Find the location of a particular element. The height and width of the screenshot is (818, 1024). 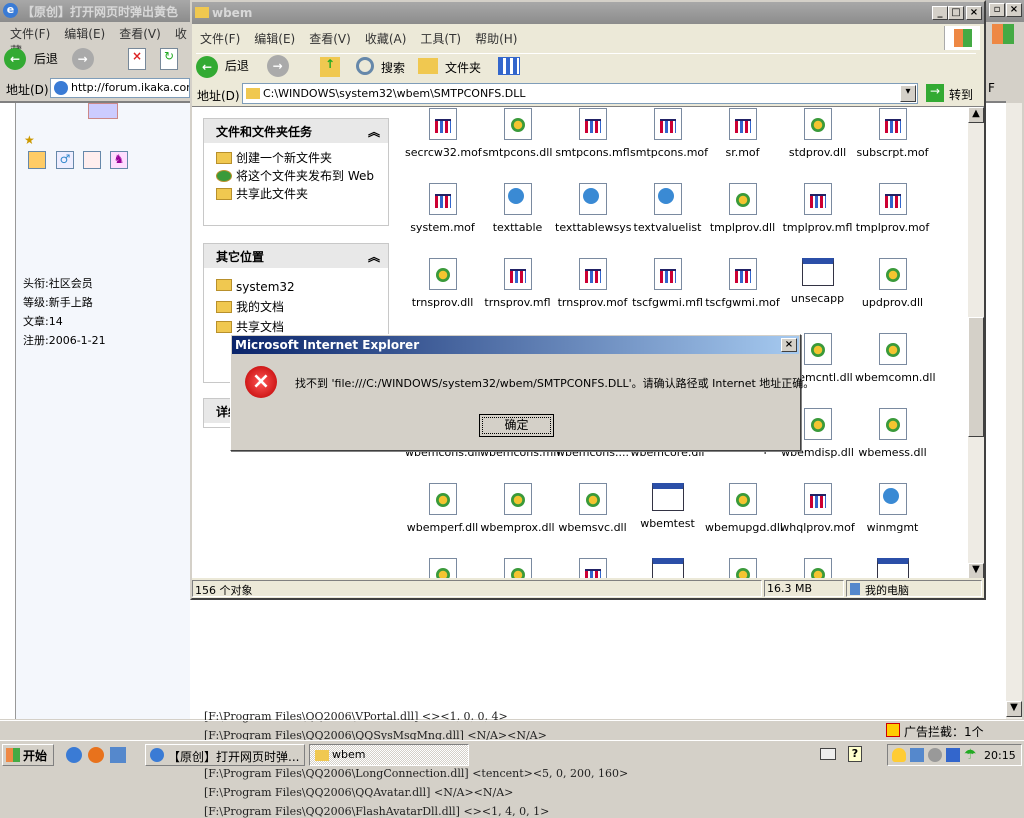

maximize-button: □ is located at coordinates (956, 13).